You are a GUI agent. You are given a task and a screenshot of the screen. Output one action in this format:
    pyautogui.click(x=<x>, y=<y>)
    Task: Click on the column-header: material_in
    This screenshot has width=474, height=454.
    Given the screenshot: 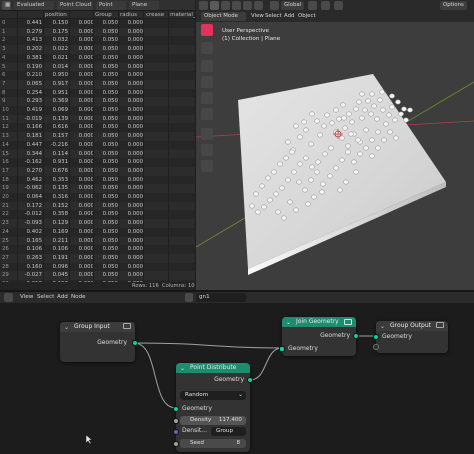 What is the action you would take?
    pyautogui.click(x=182, y=15)
    